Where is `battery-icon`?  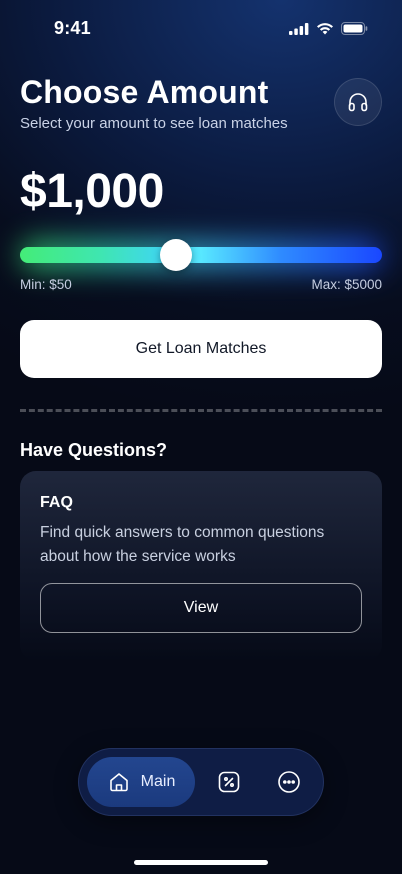 battery-icon is located at coordinates (354, 28).